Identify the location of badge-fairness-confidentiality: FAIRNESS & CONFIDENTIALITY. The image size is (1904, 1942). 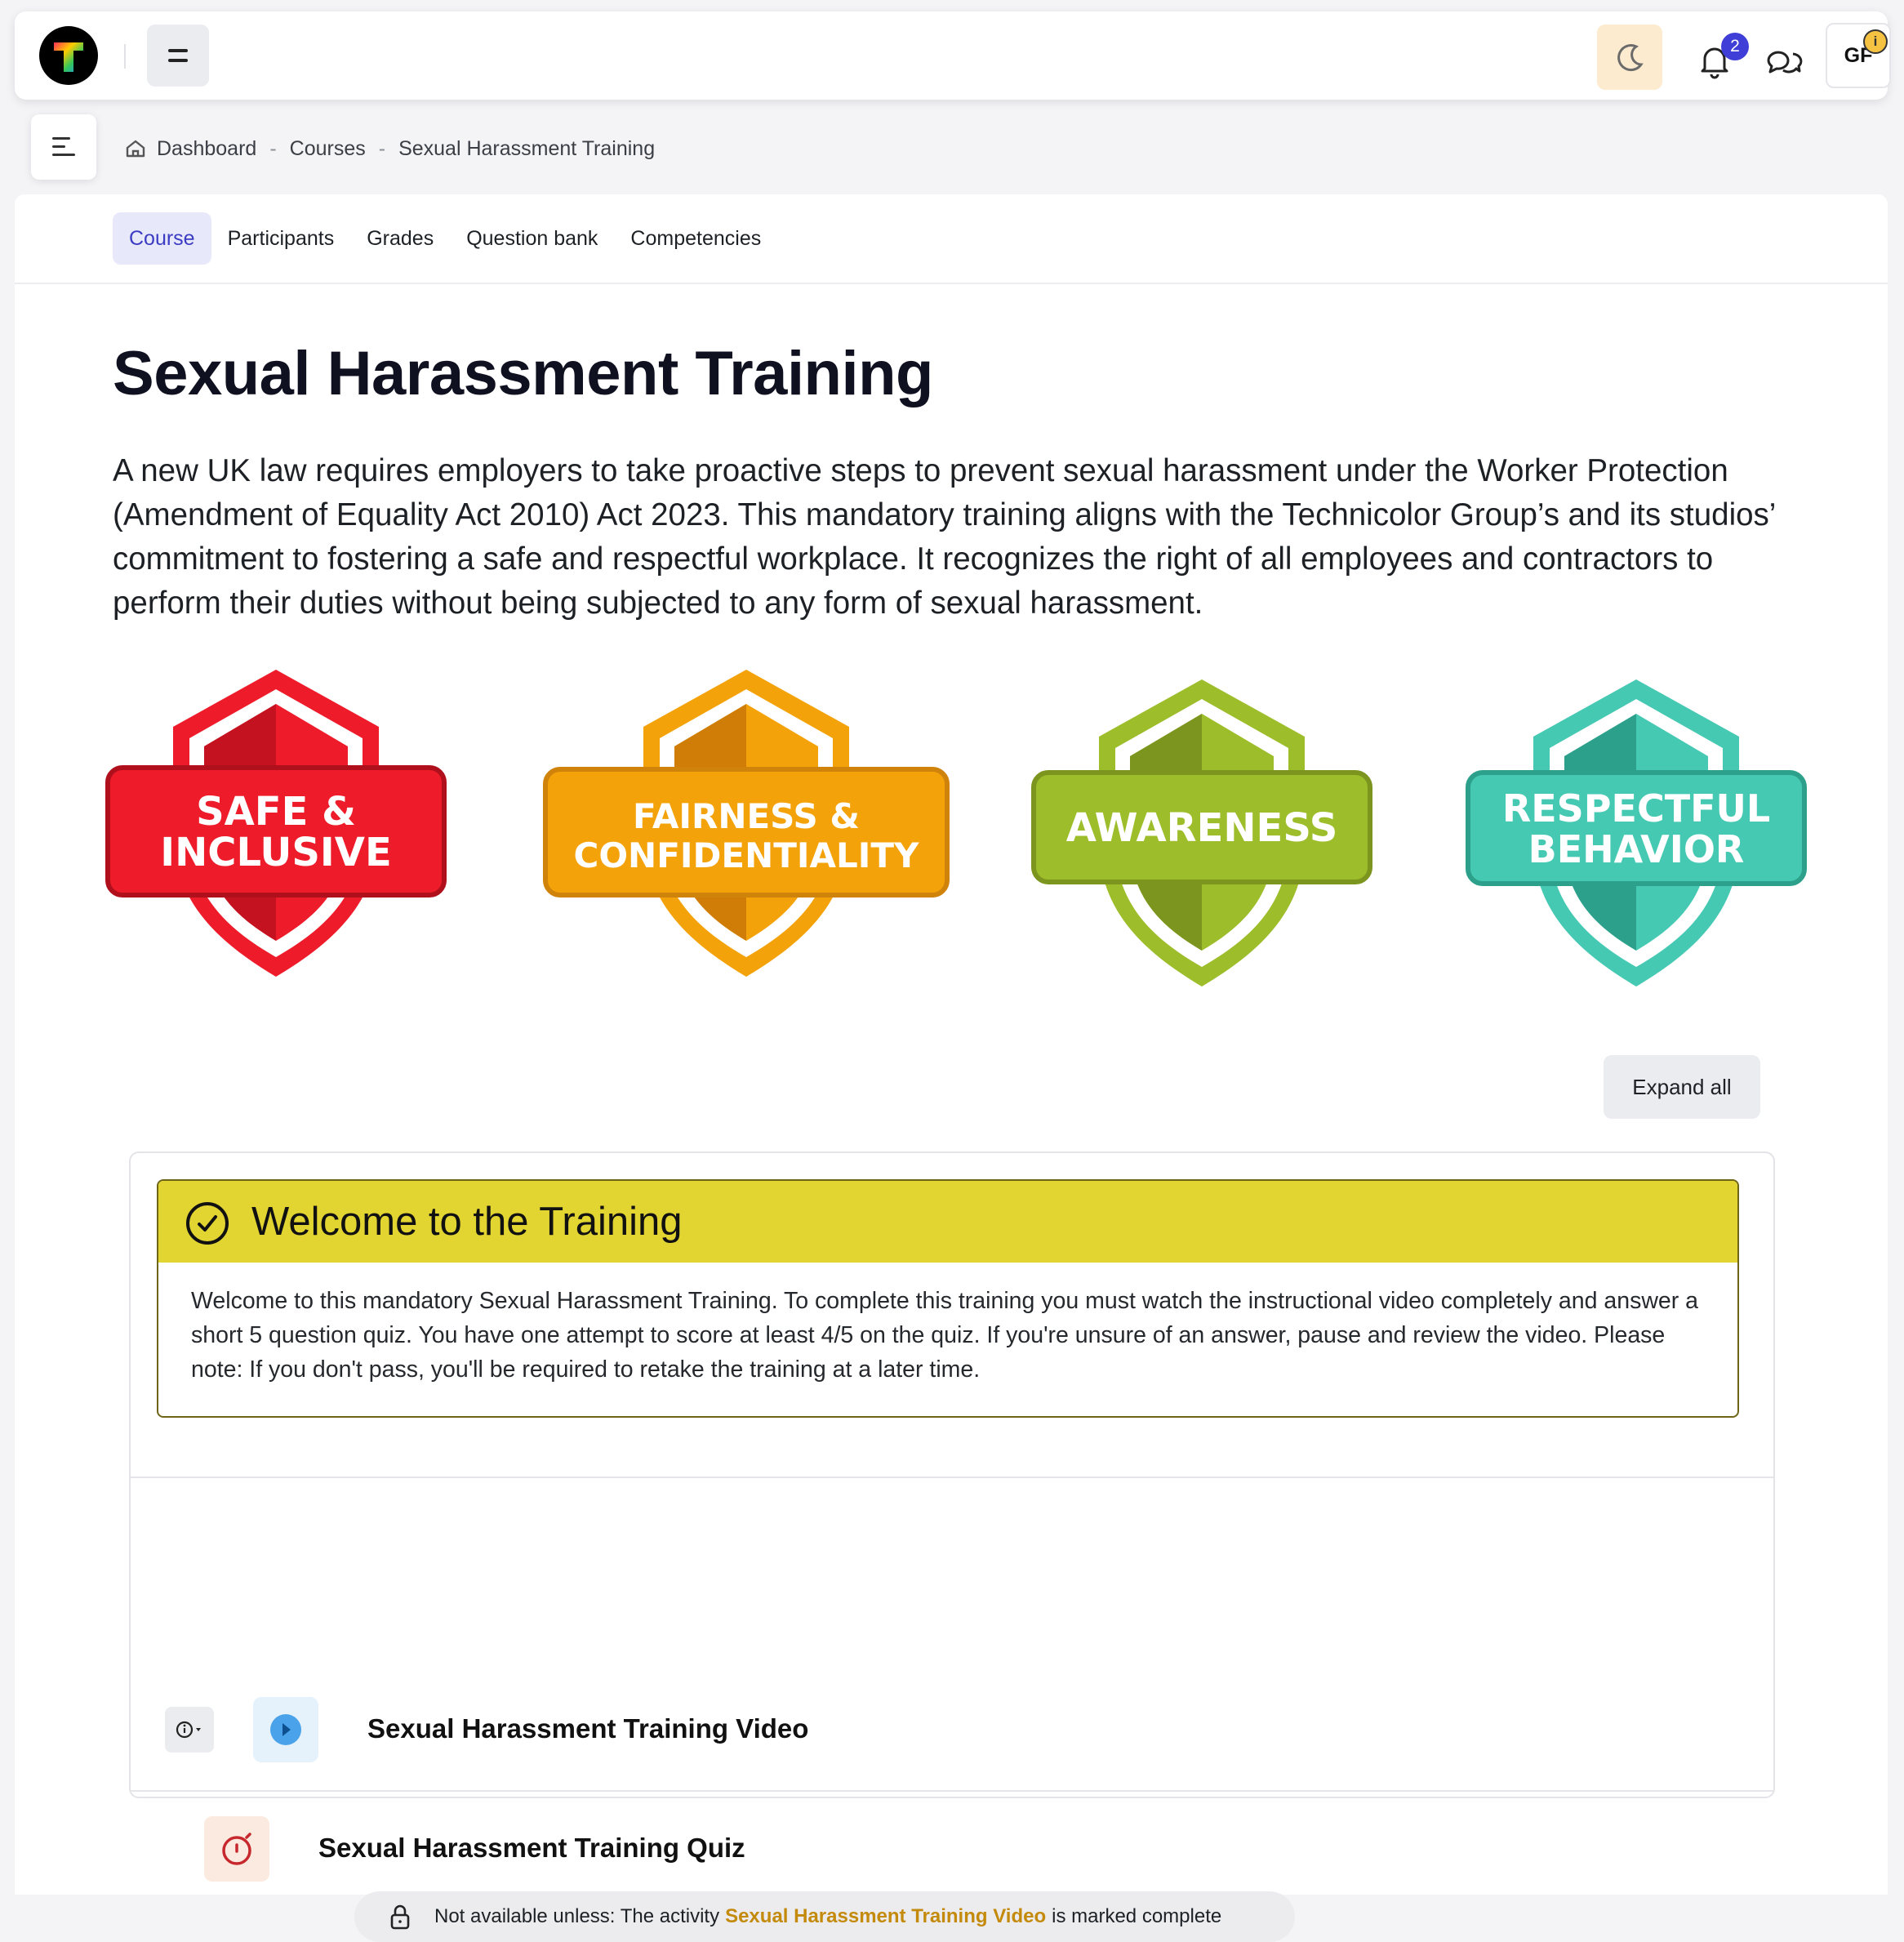
(747, 823).